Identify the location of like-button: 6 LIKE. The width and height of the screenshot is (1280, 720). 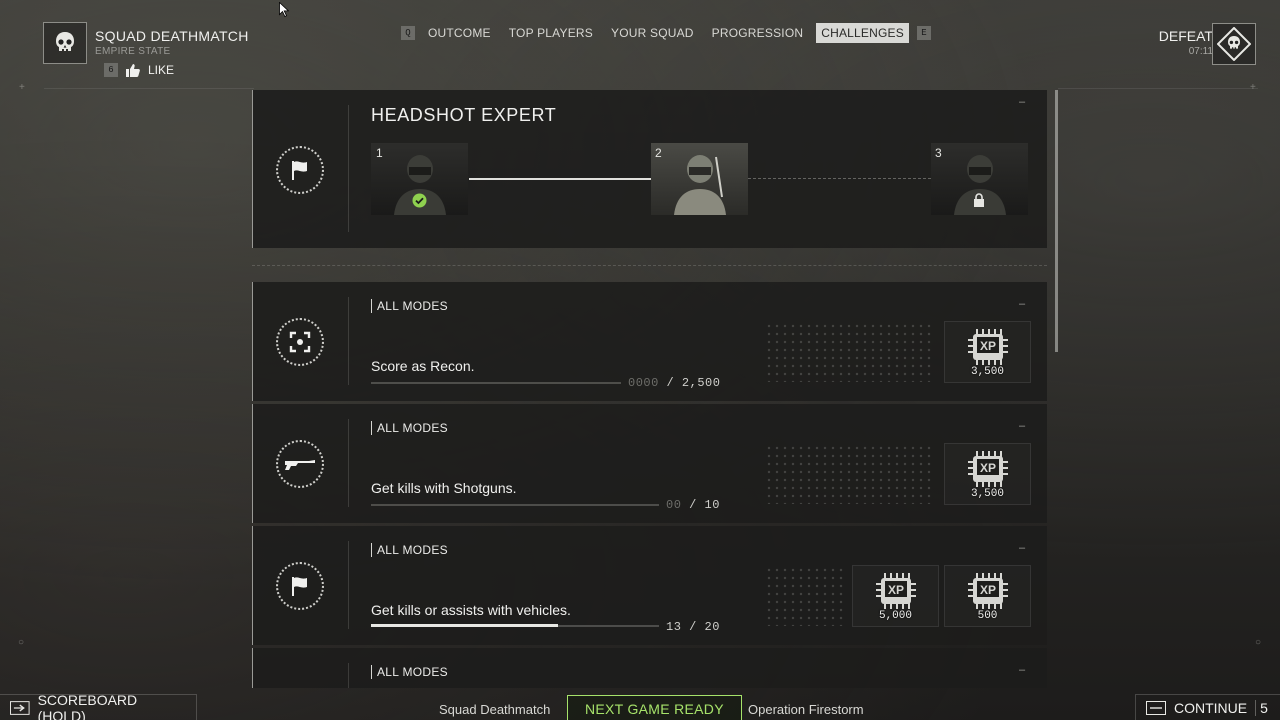
(139, 70).